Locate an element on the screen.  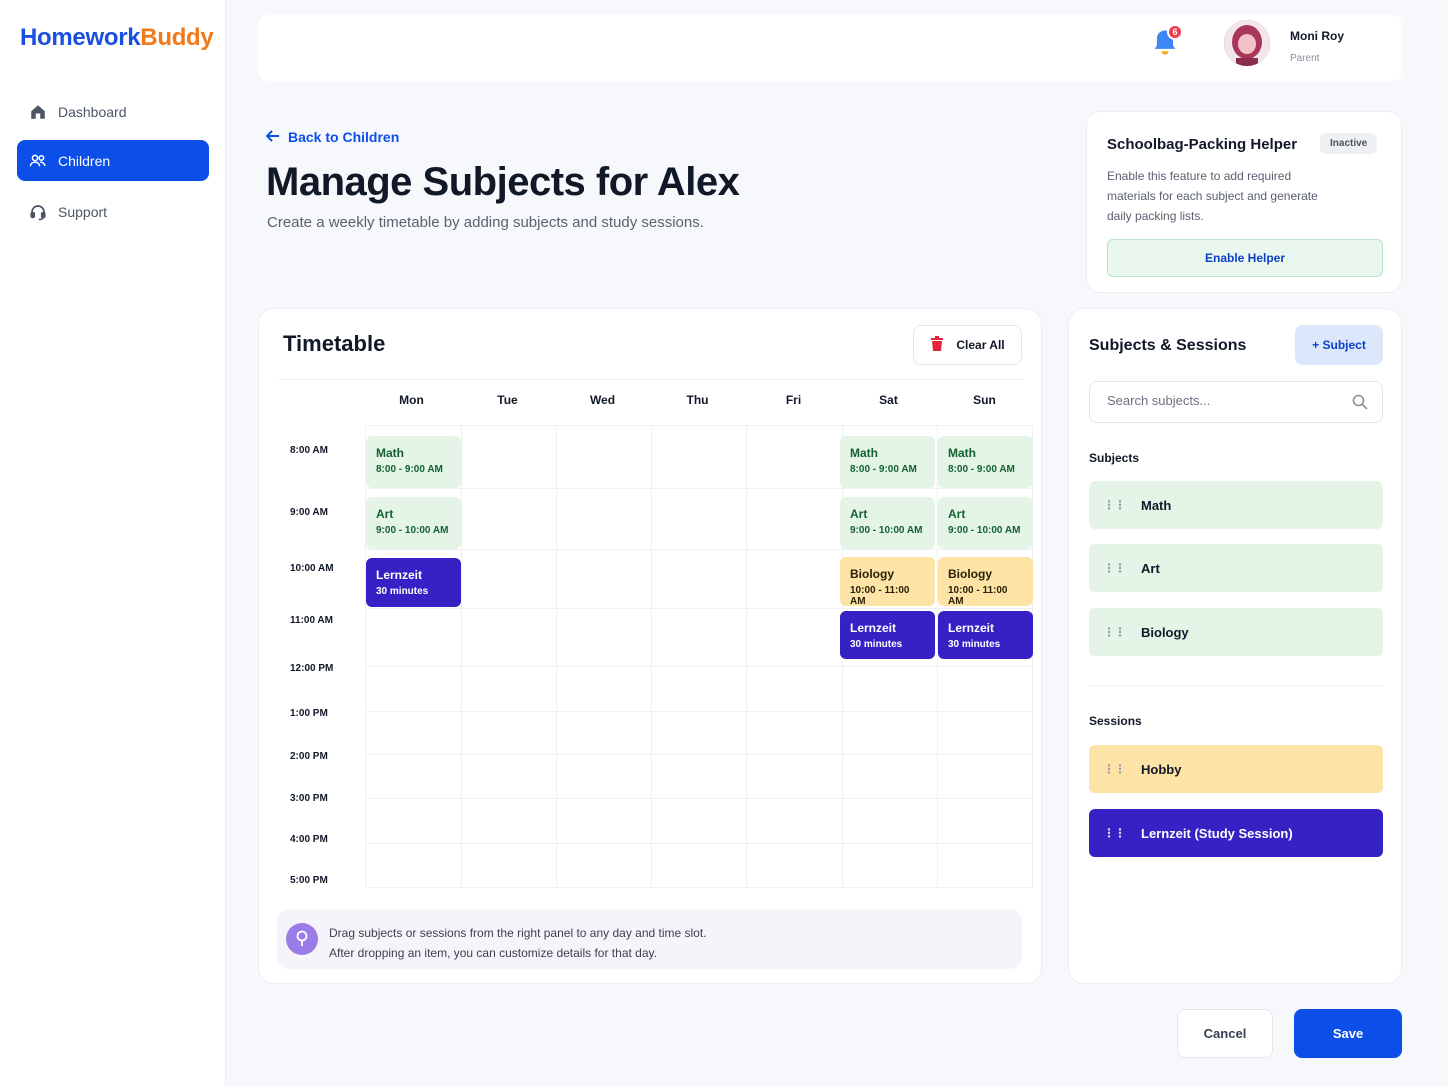
user-avatar-image is located at coordinates (1247, 43).